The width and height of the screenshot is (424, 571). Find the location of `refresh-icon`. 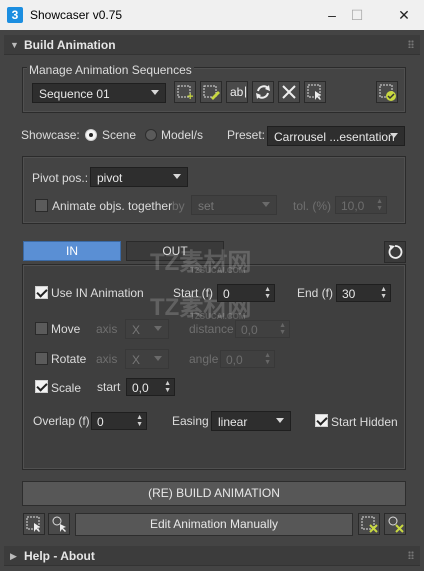

refresh-icon is located at coordinates (263, 92).